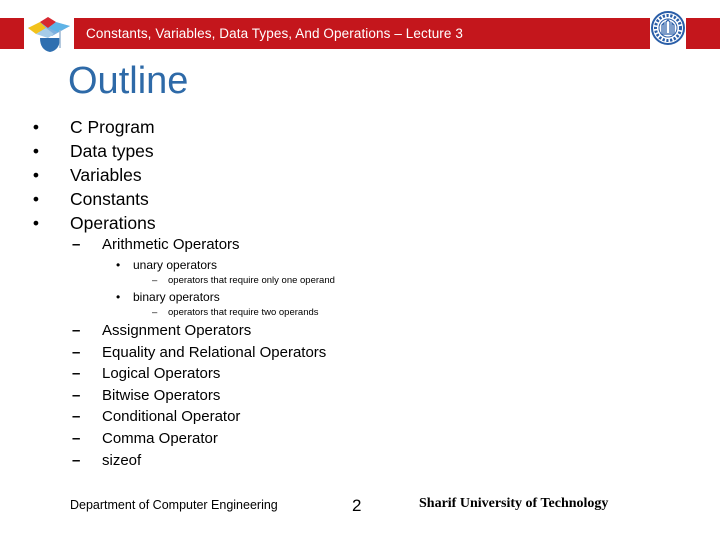 The height and width of the screenshot is (540, 720). Describe the element at coordinates (171, 416) in the screenshot. I see `operation-label: Conditional Operator` at that location.